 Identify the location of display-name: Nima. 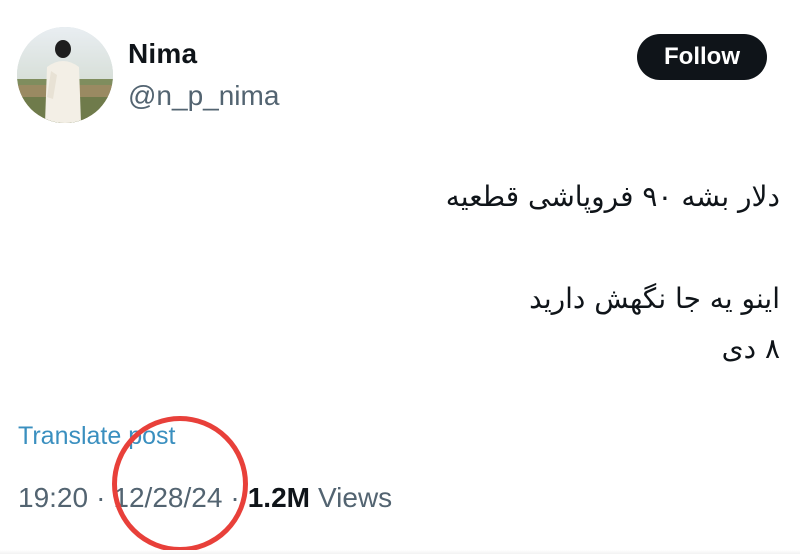
(162, 54).